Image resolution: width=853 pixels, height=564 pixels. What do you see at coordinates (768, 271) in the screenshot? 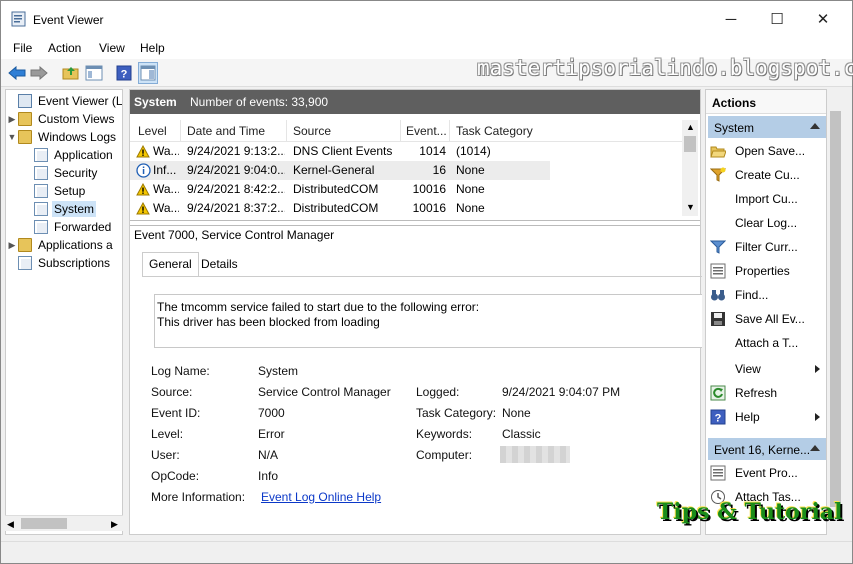
I see `action-properties: Properties` at bounding box center [768, 271].